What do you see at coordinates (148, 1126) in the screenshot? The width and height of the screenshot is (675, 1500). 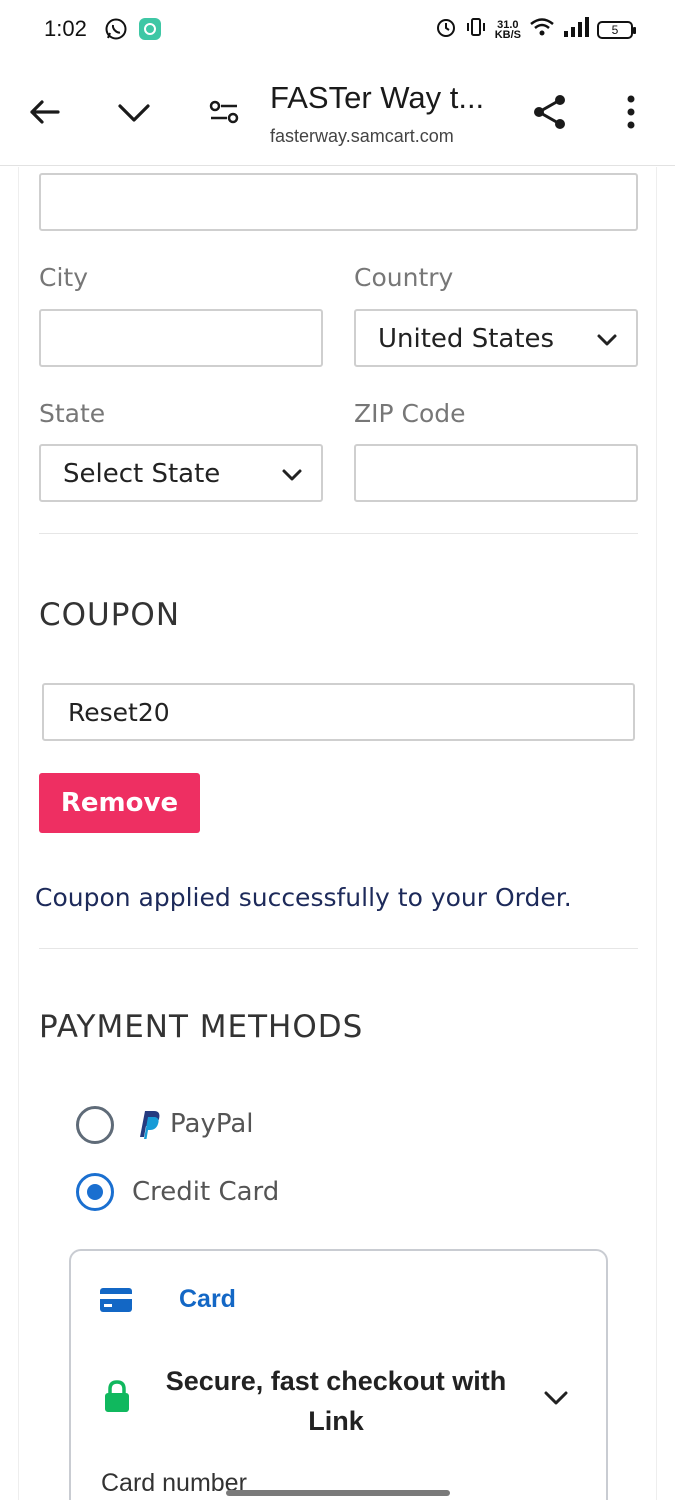 I see `paypal-icon` at bounding box center [148, 1126].